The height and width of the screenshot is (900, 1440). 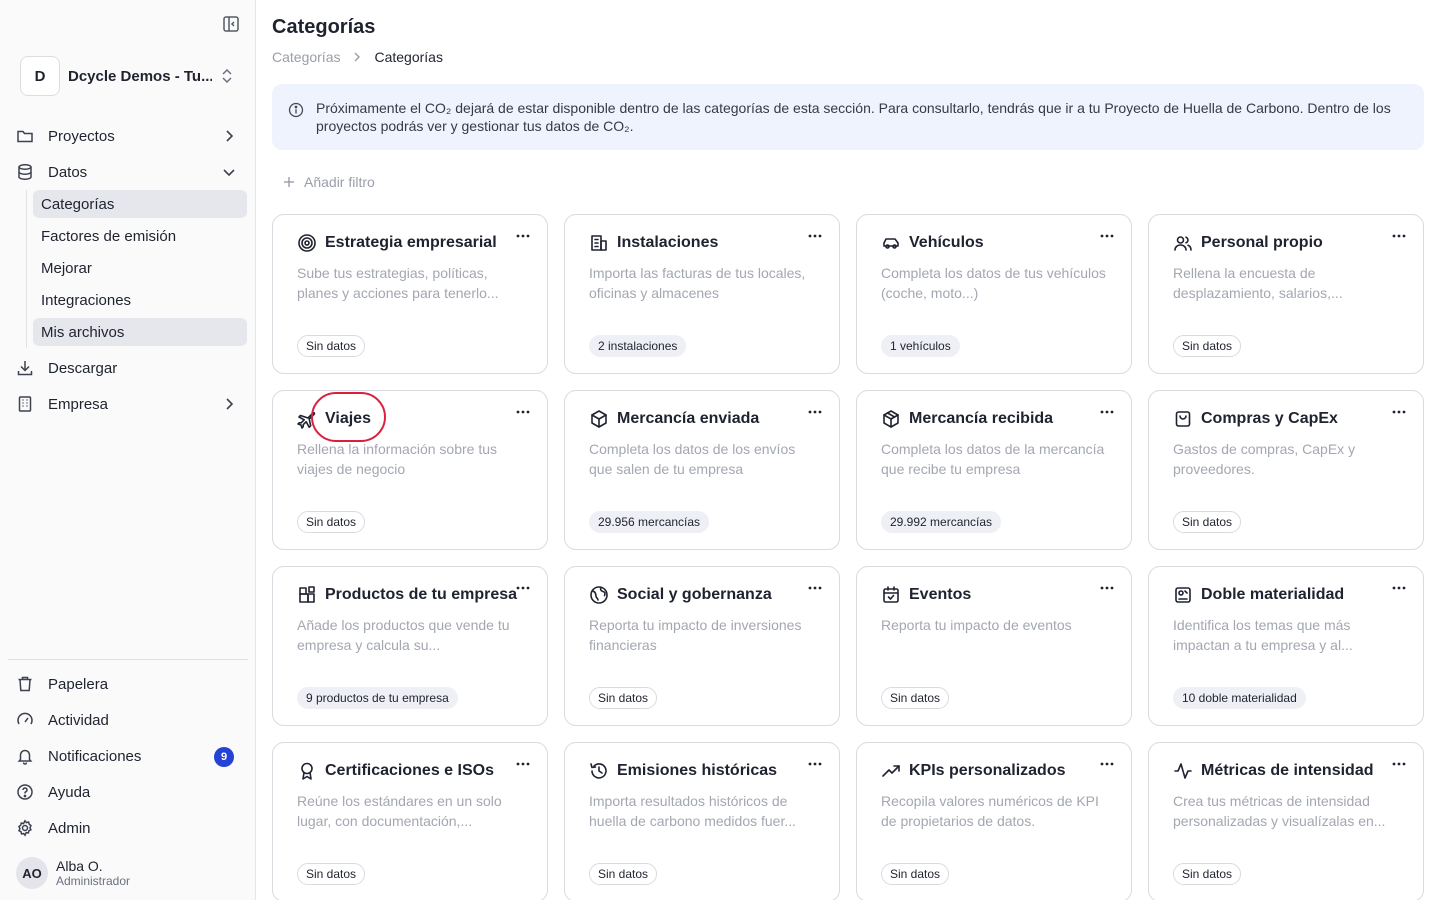 I want to click on status-badge: 9 productos de tu empresa, so click(x=377, y=698).